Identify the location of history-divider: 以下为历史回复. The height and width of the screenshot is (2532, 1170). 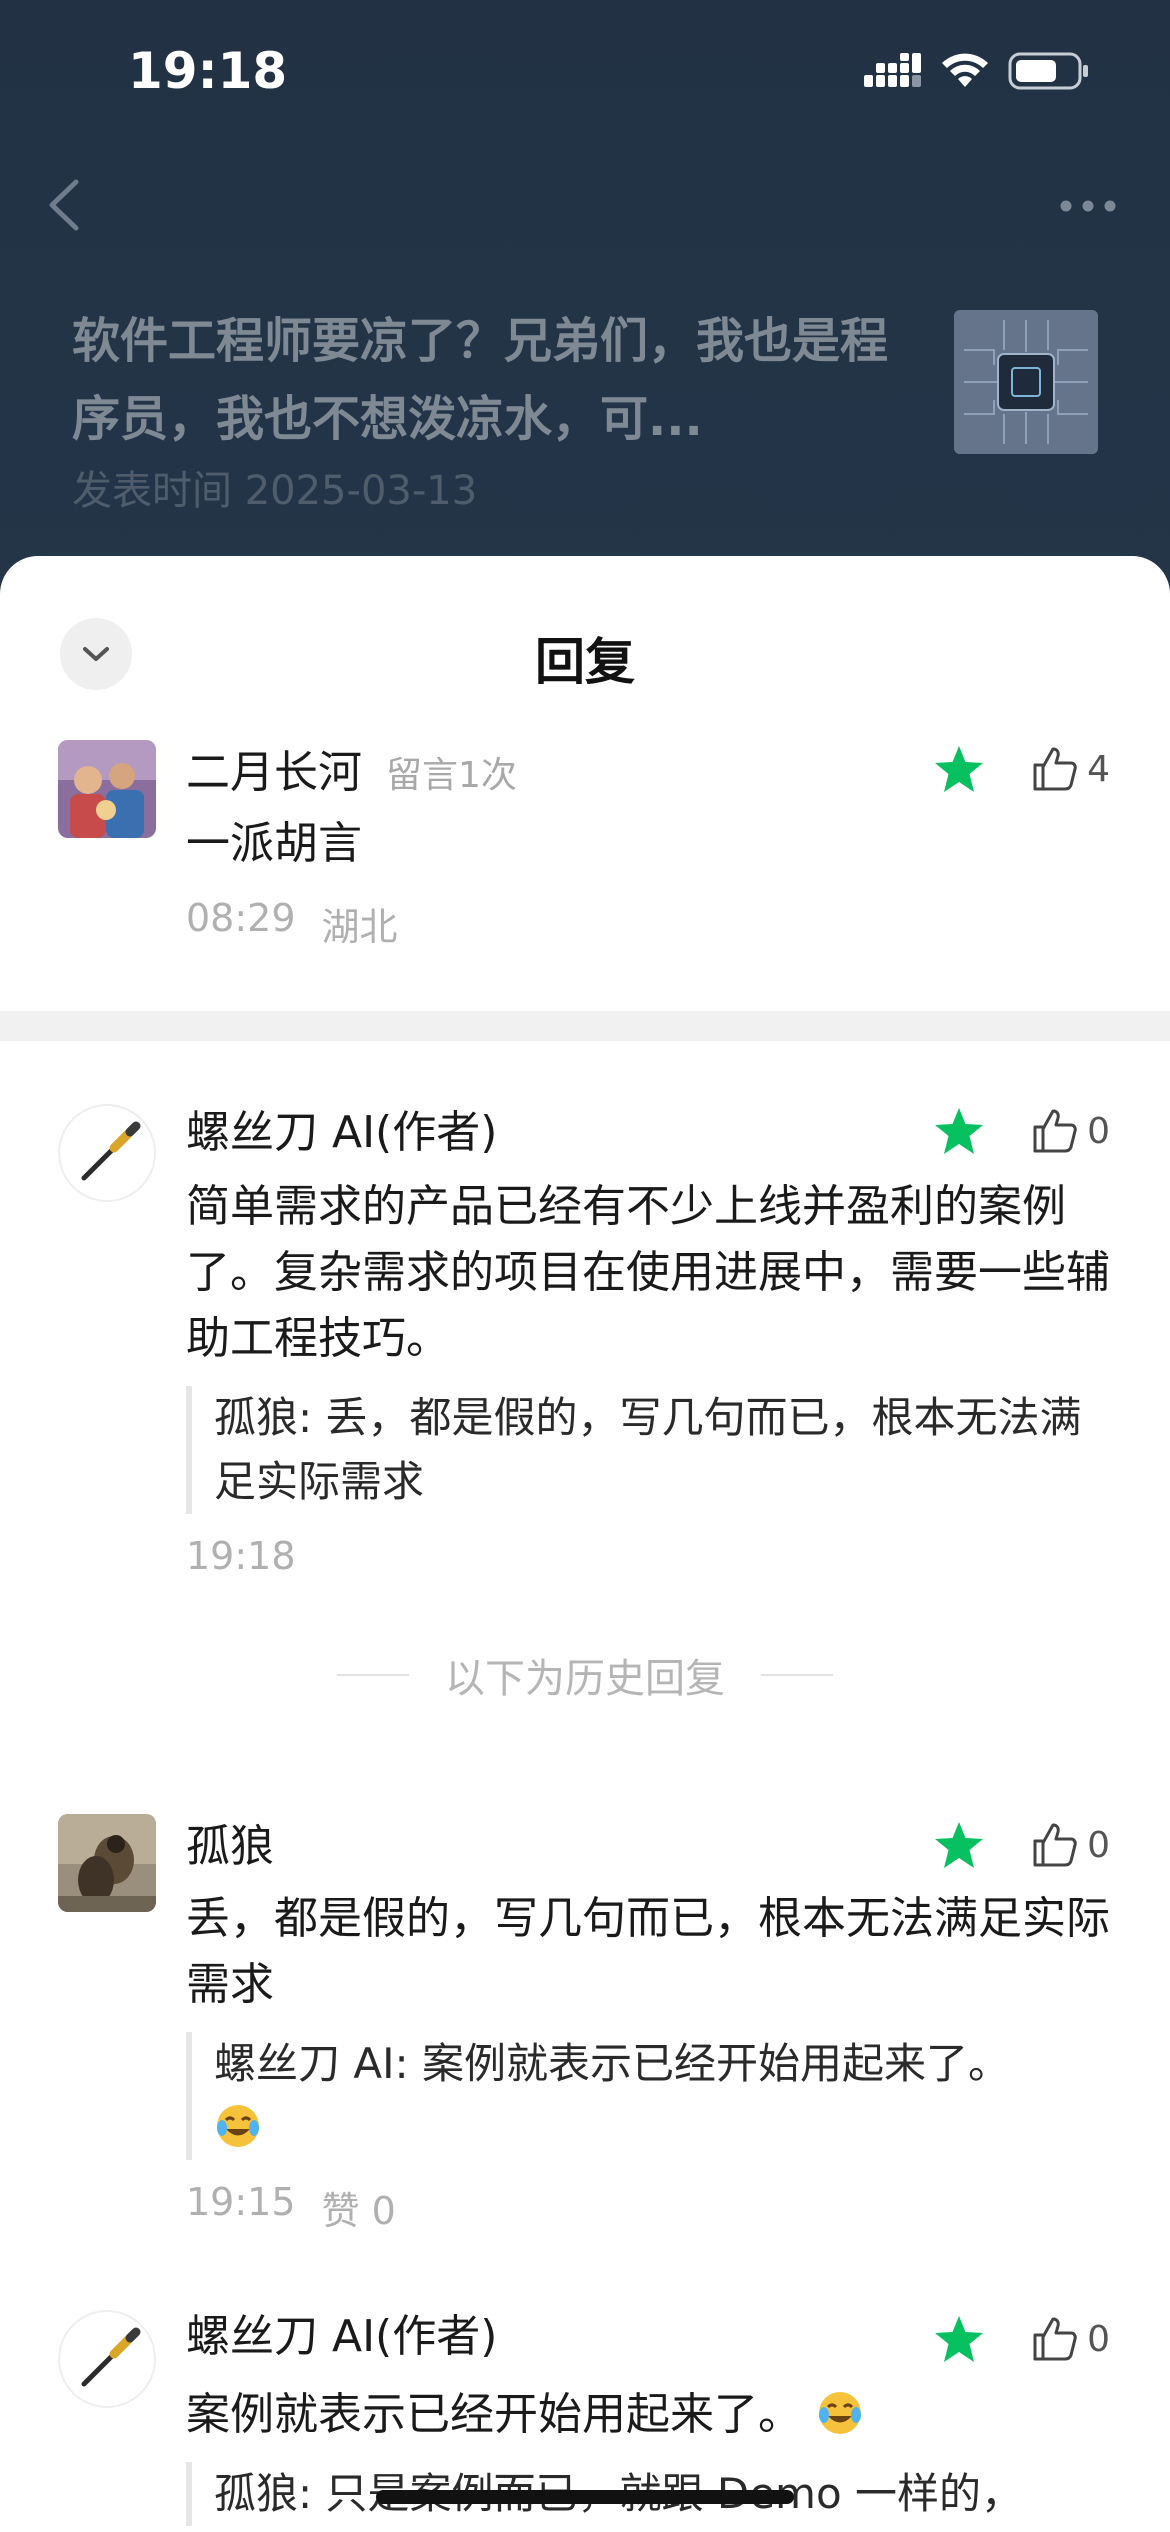
(585, 1675).